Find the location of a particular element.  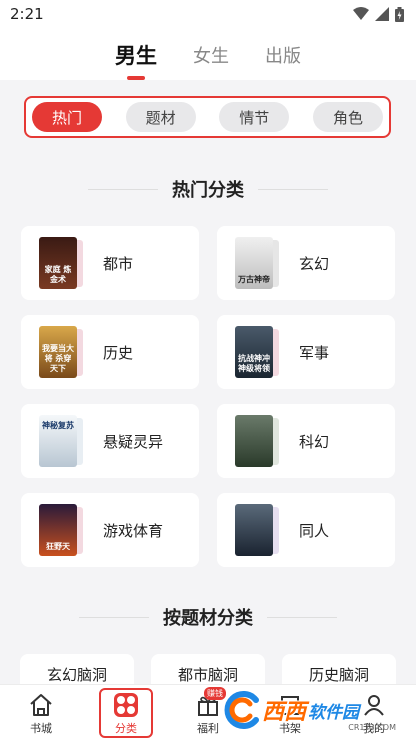

book-cover: 狂野天 is located at coordinates (64, 530).